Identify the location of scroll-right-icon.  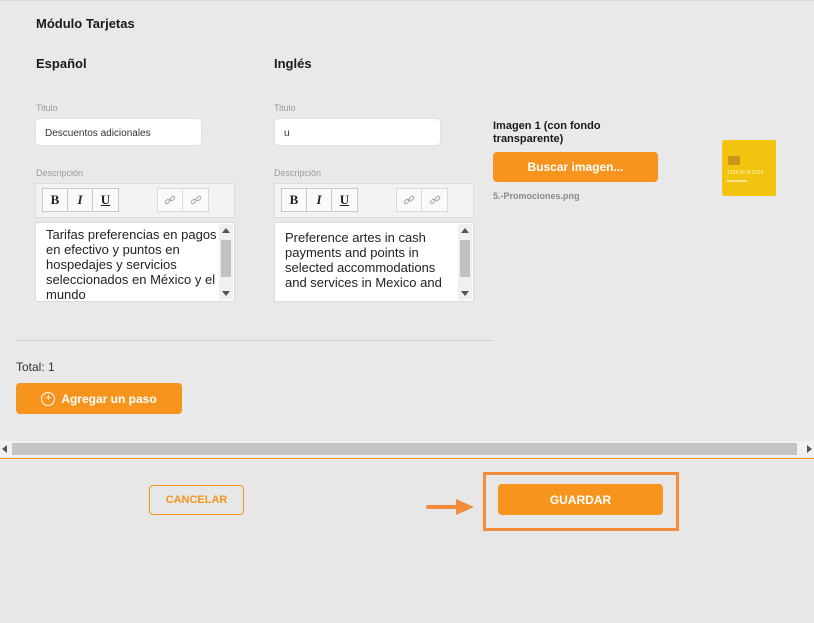
(809, 449).